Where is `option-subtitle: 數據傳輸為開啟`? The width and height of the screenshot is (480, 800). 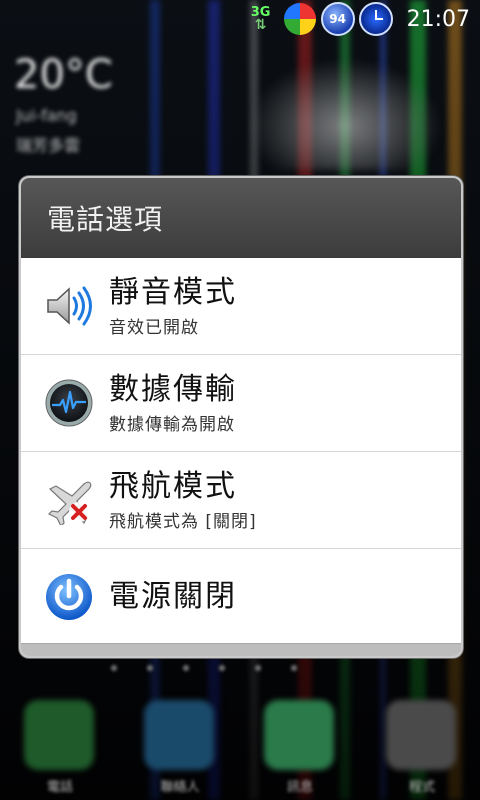
option-subtitle: 數據傳輸為開啟 is located at coordinates (172, 424).